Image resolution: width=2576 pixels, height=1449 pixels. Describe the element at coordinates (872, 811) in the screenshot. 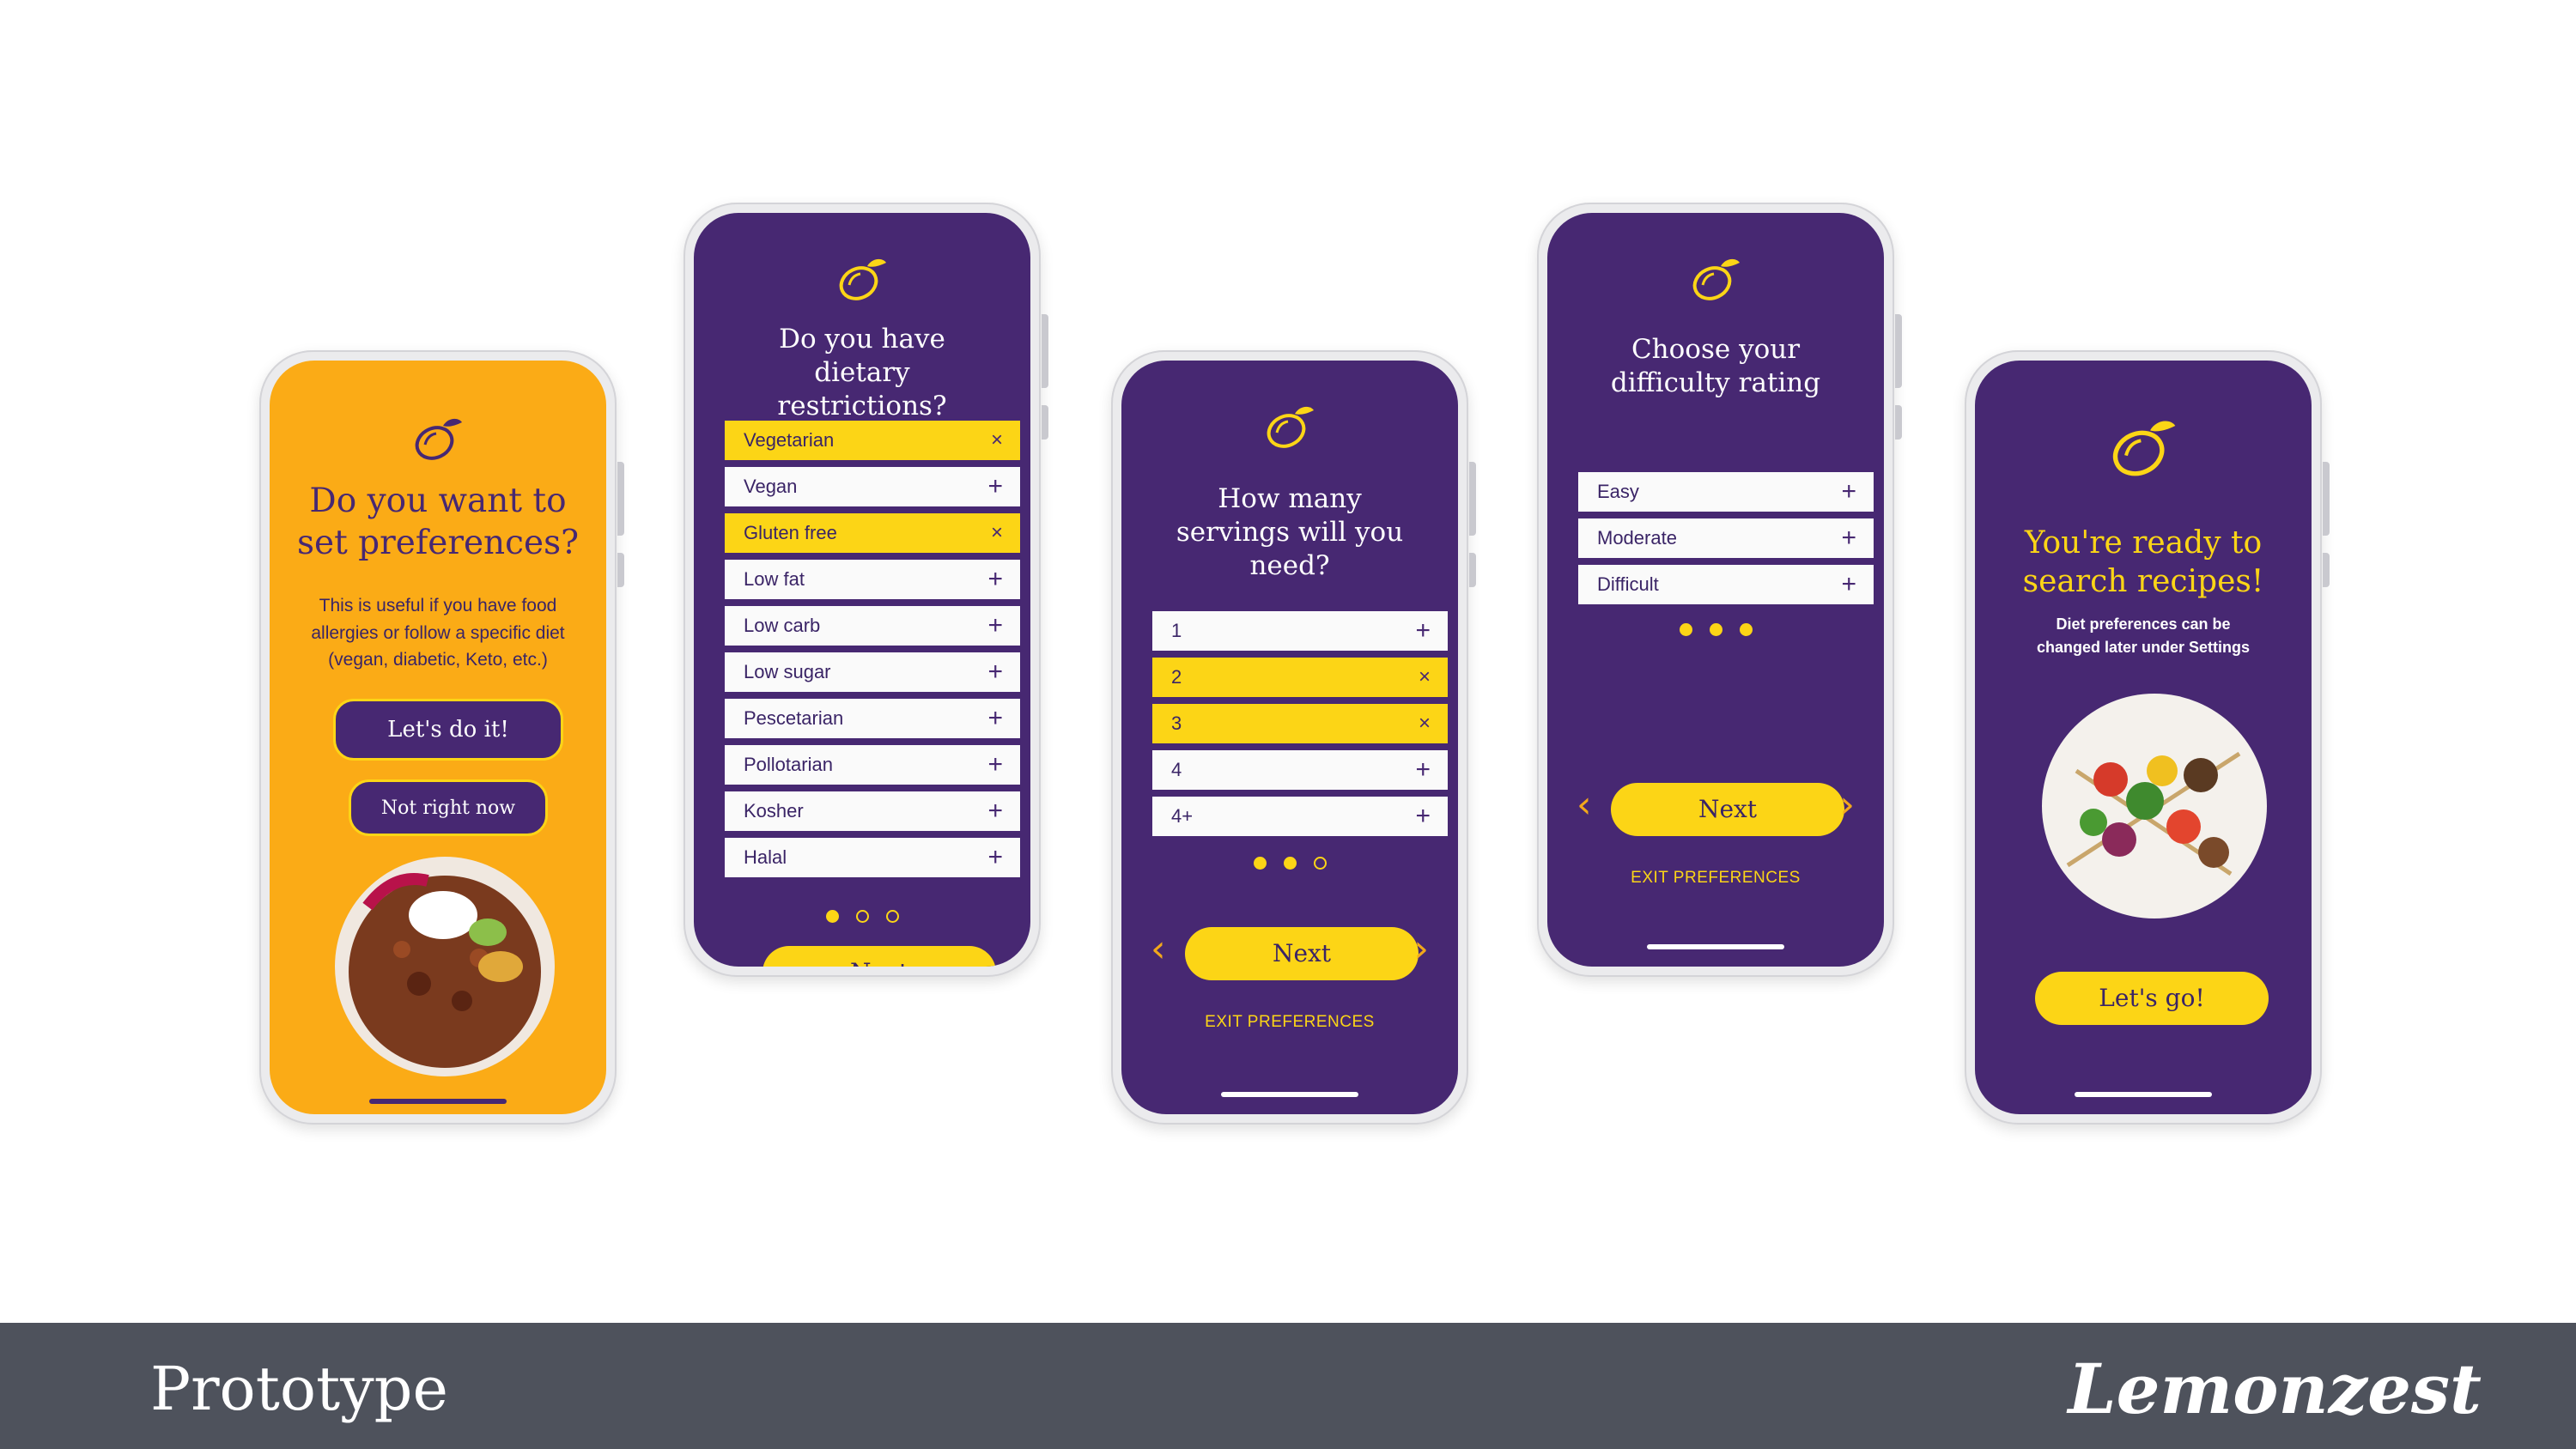

I see `option-row: Kosher +` at that location.